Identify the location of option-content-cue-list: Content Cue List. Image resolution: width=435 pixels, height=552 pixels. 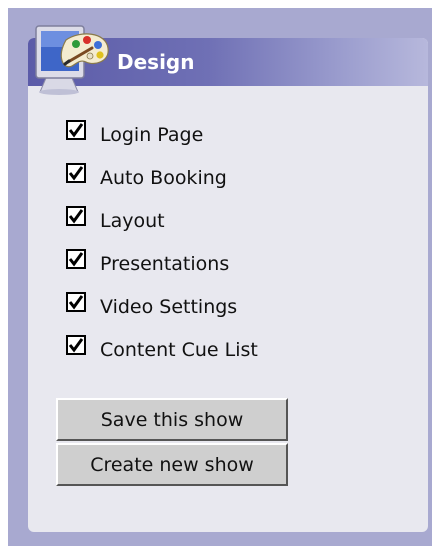
(162, 356).